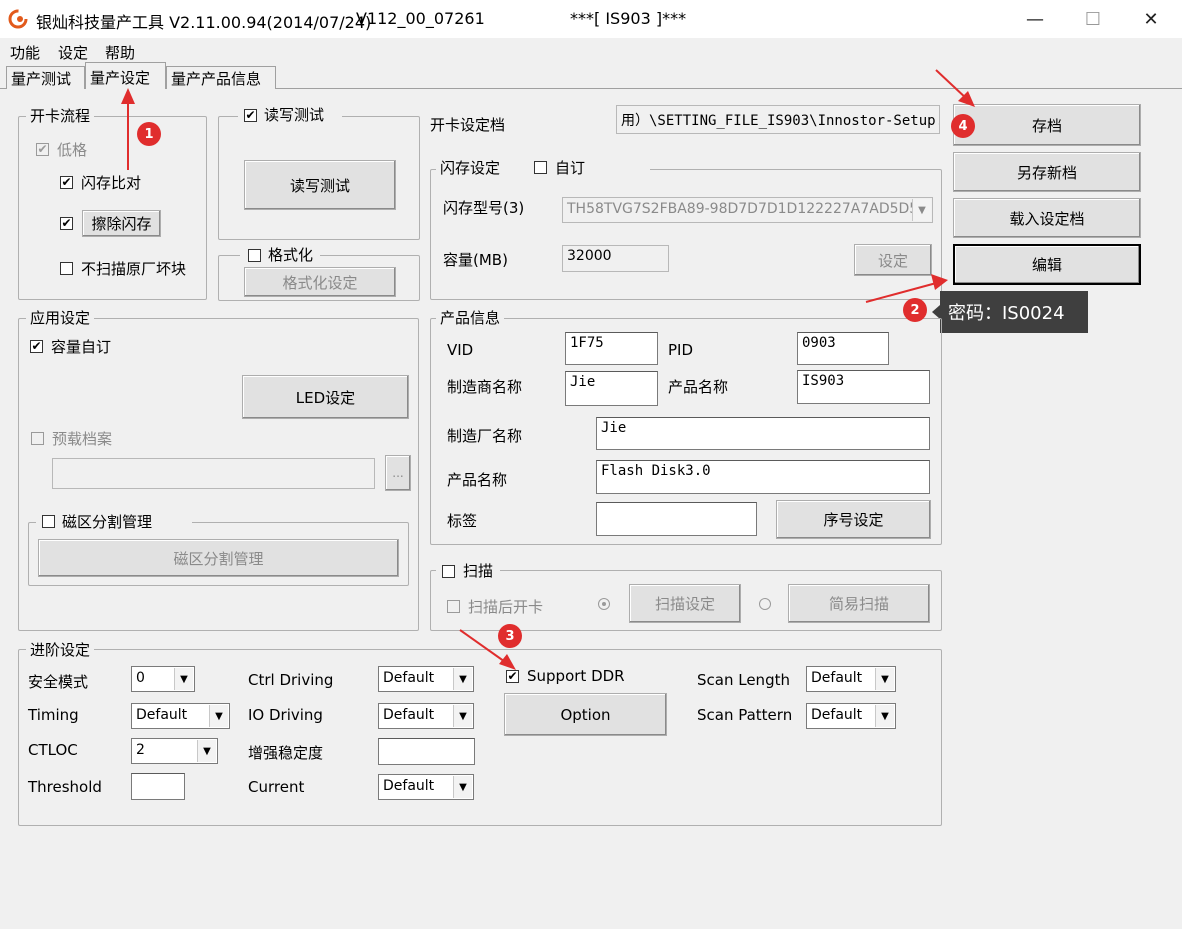  I want to click on annotation-badge-1: 1, so click(149, 134).